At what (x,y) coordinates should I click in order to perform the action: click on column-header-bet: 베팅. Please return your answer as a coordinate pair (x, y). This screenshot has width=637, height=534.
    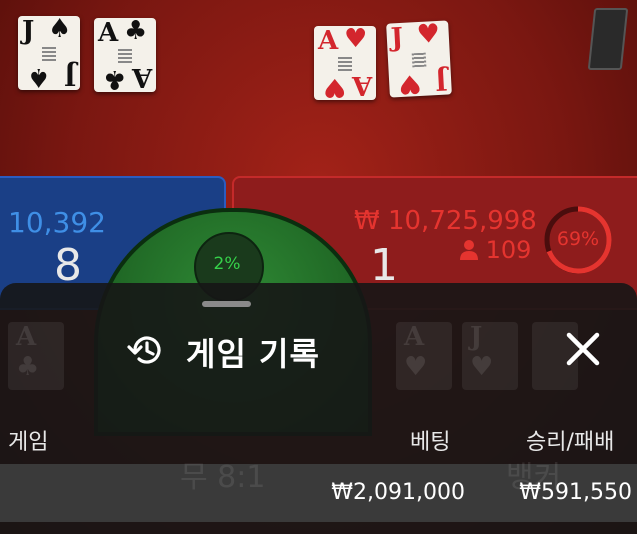
    Looking at the image, I should click on (430, 442).